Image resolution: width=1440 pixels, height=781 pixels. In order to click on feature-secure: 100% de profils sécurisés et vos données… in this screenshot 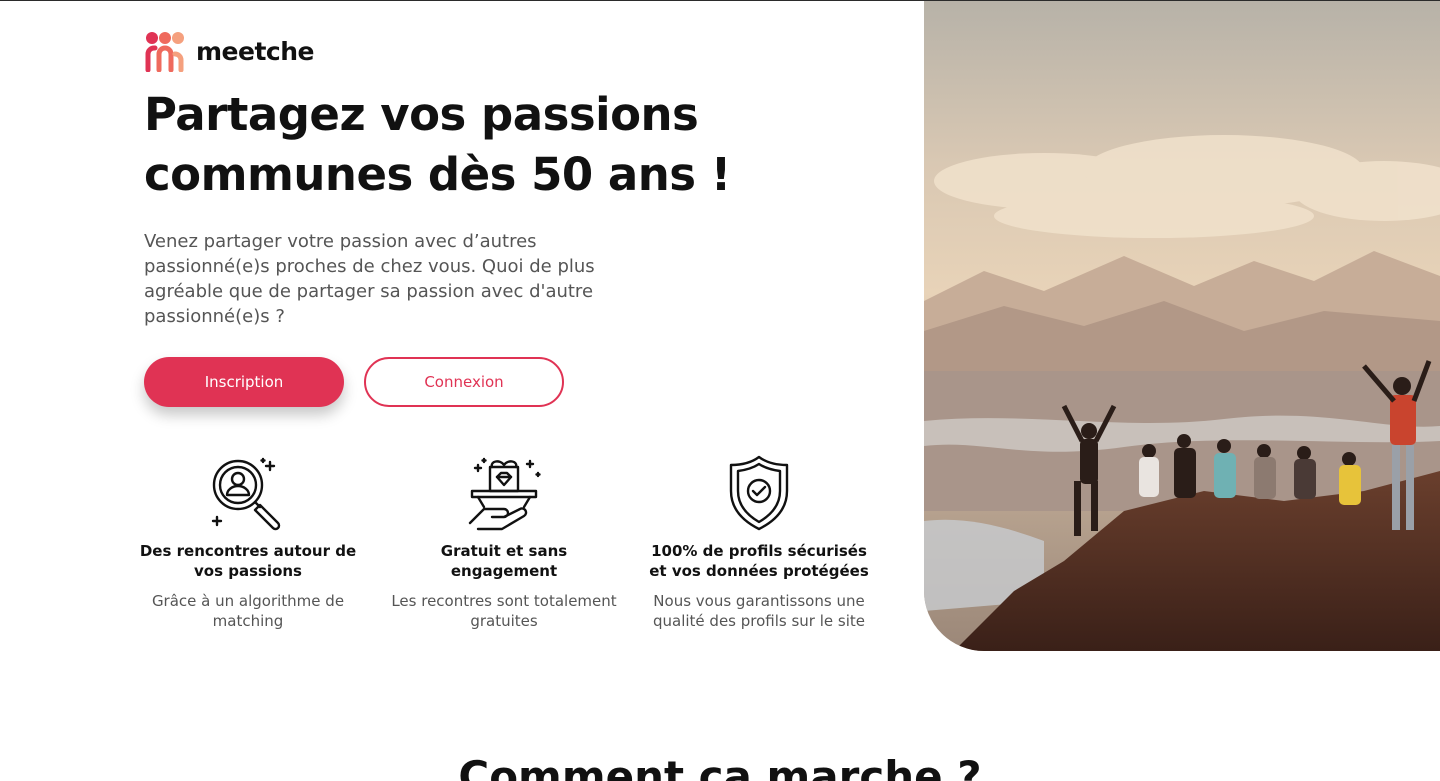, I will do `click(759, 542)`.